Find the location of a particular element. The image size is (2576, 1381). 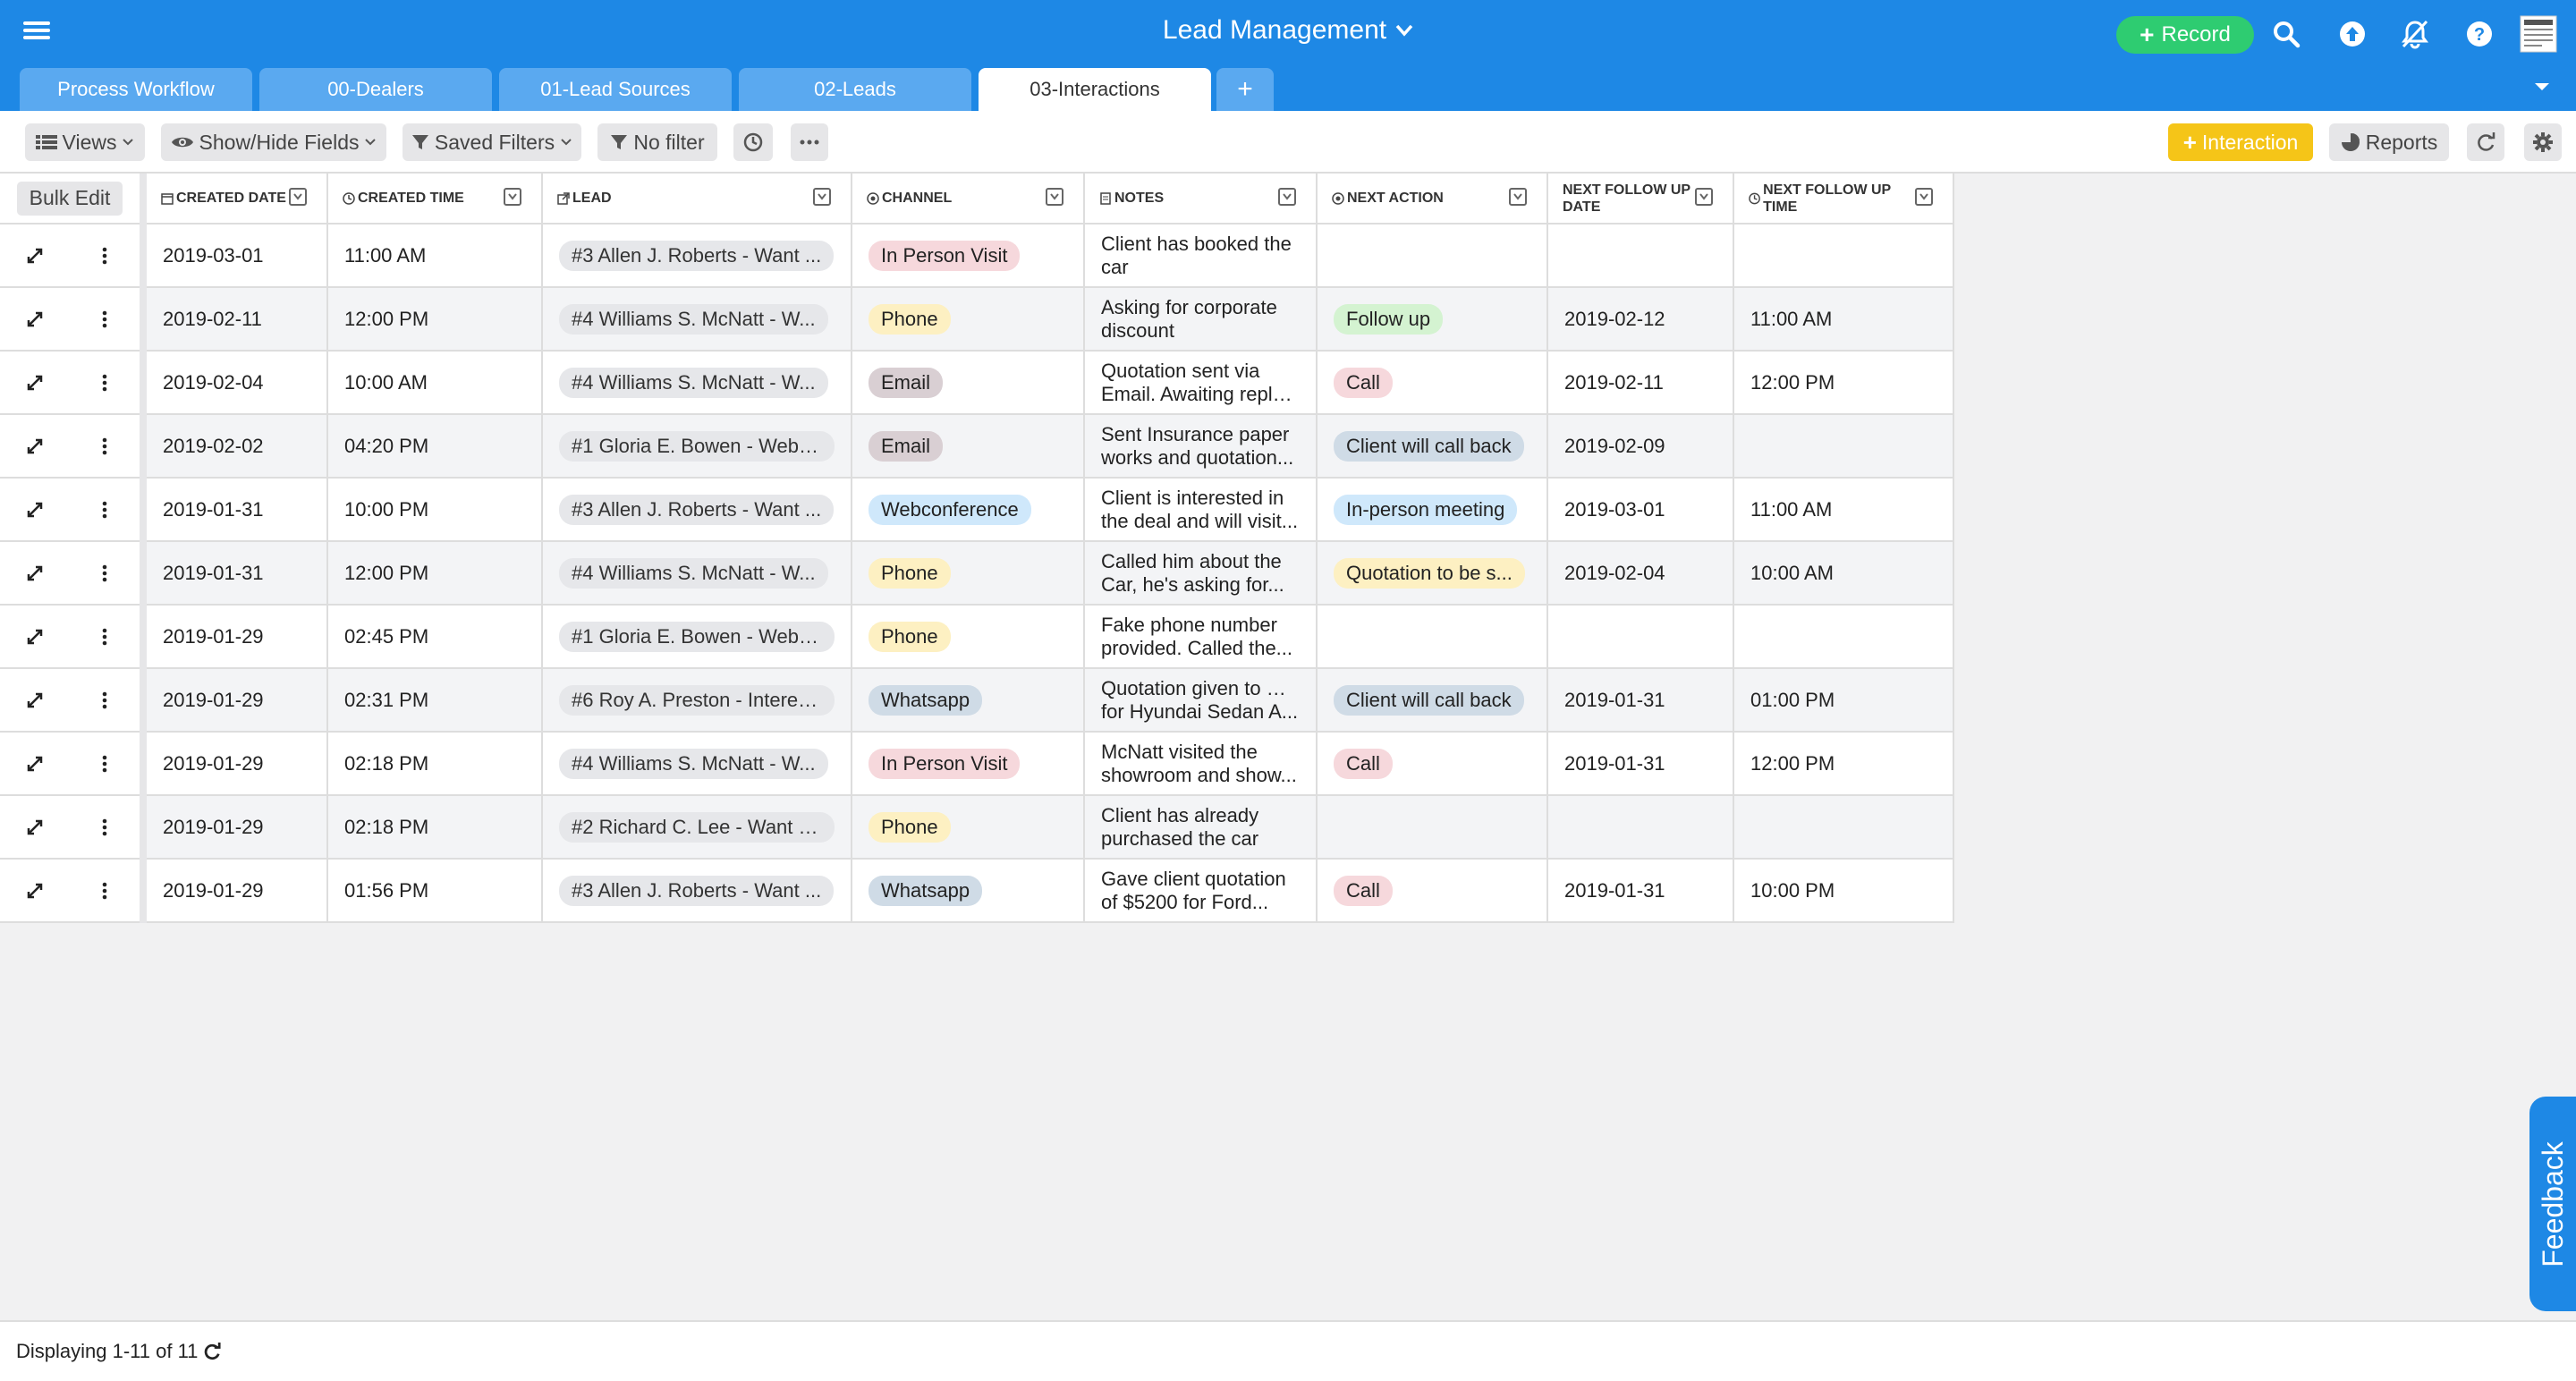

cell-channel: In Person Visit is located at coordinates (968, 764).